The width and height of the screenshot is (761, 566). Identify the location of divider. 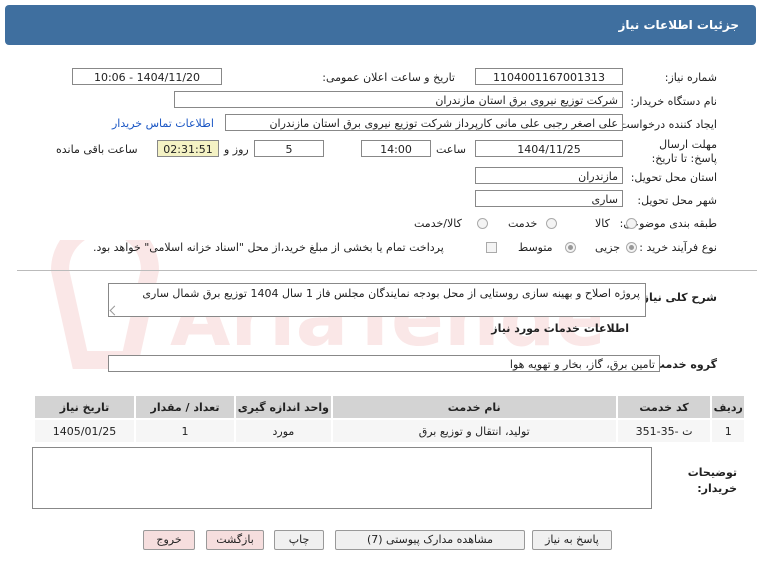
(387, 270).